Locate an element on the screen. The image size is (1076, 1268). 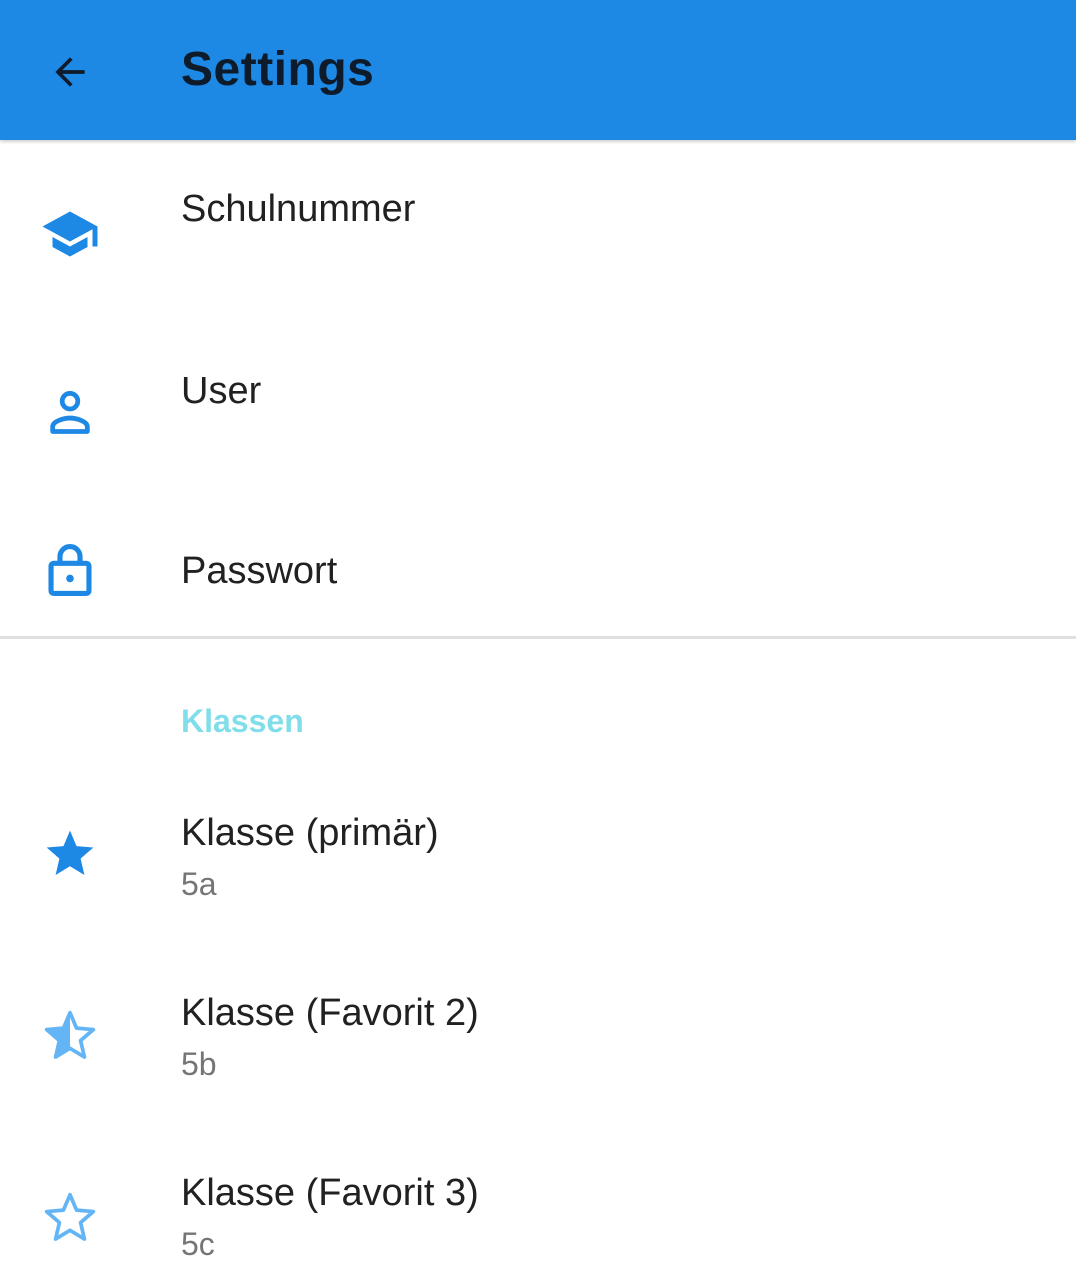
page-title: Settings is located at coordinates (278, 69).